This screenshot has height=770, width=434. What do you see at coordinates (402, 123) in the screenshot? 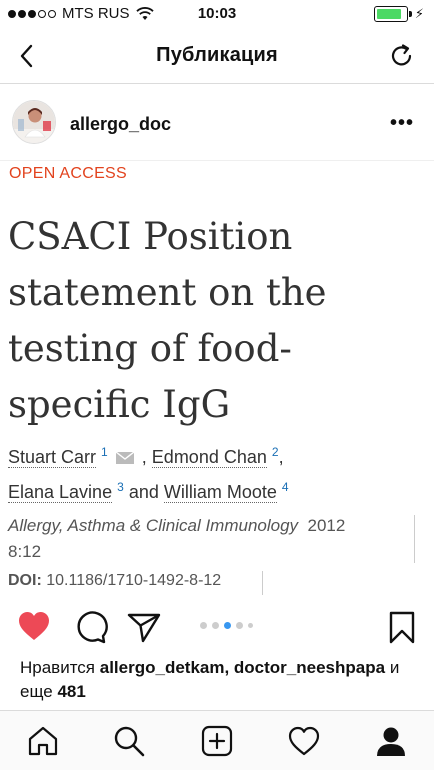
I see `more-options-button: •••` at bounding box center [402, 123].